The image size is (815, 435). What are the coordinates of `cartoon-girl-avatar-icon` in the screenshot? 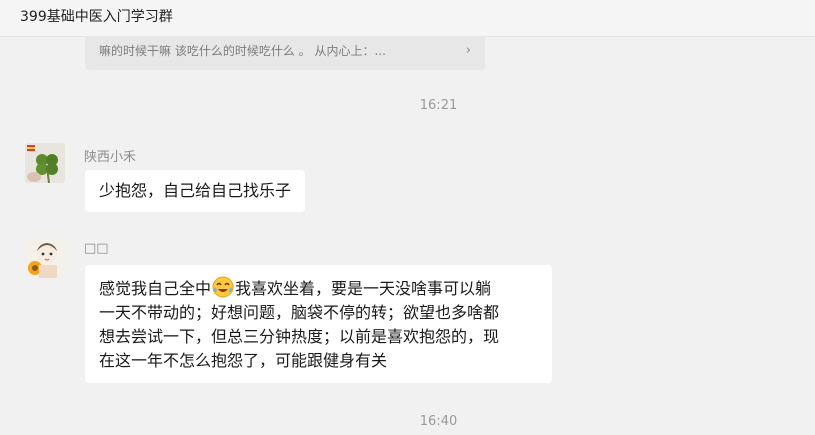 It's located at (45, 258).